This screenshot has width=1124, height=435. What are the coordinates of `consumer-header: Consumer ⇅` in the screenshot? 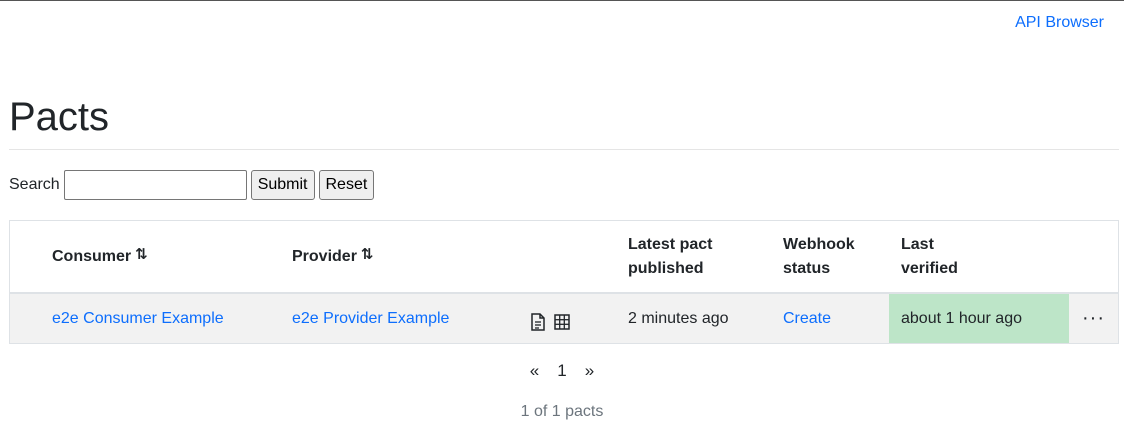 It's located at (145, 256).